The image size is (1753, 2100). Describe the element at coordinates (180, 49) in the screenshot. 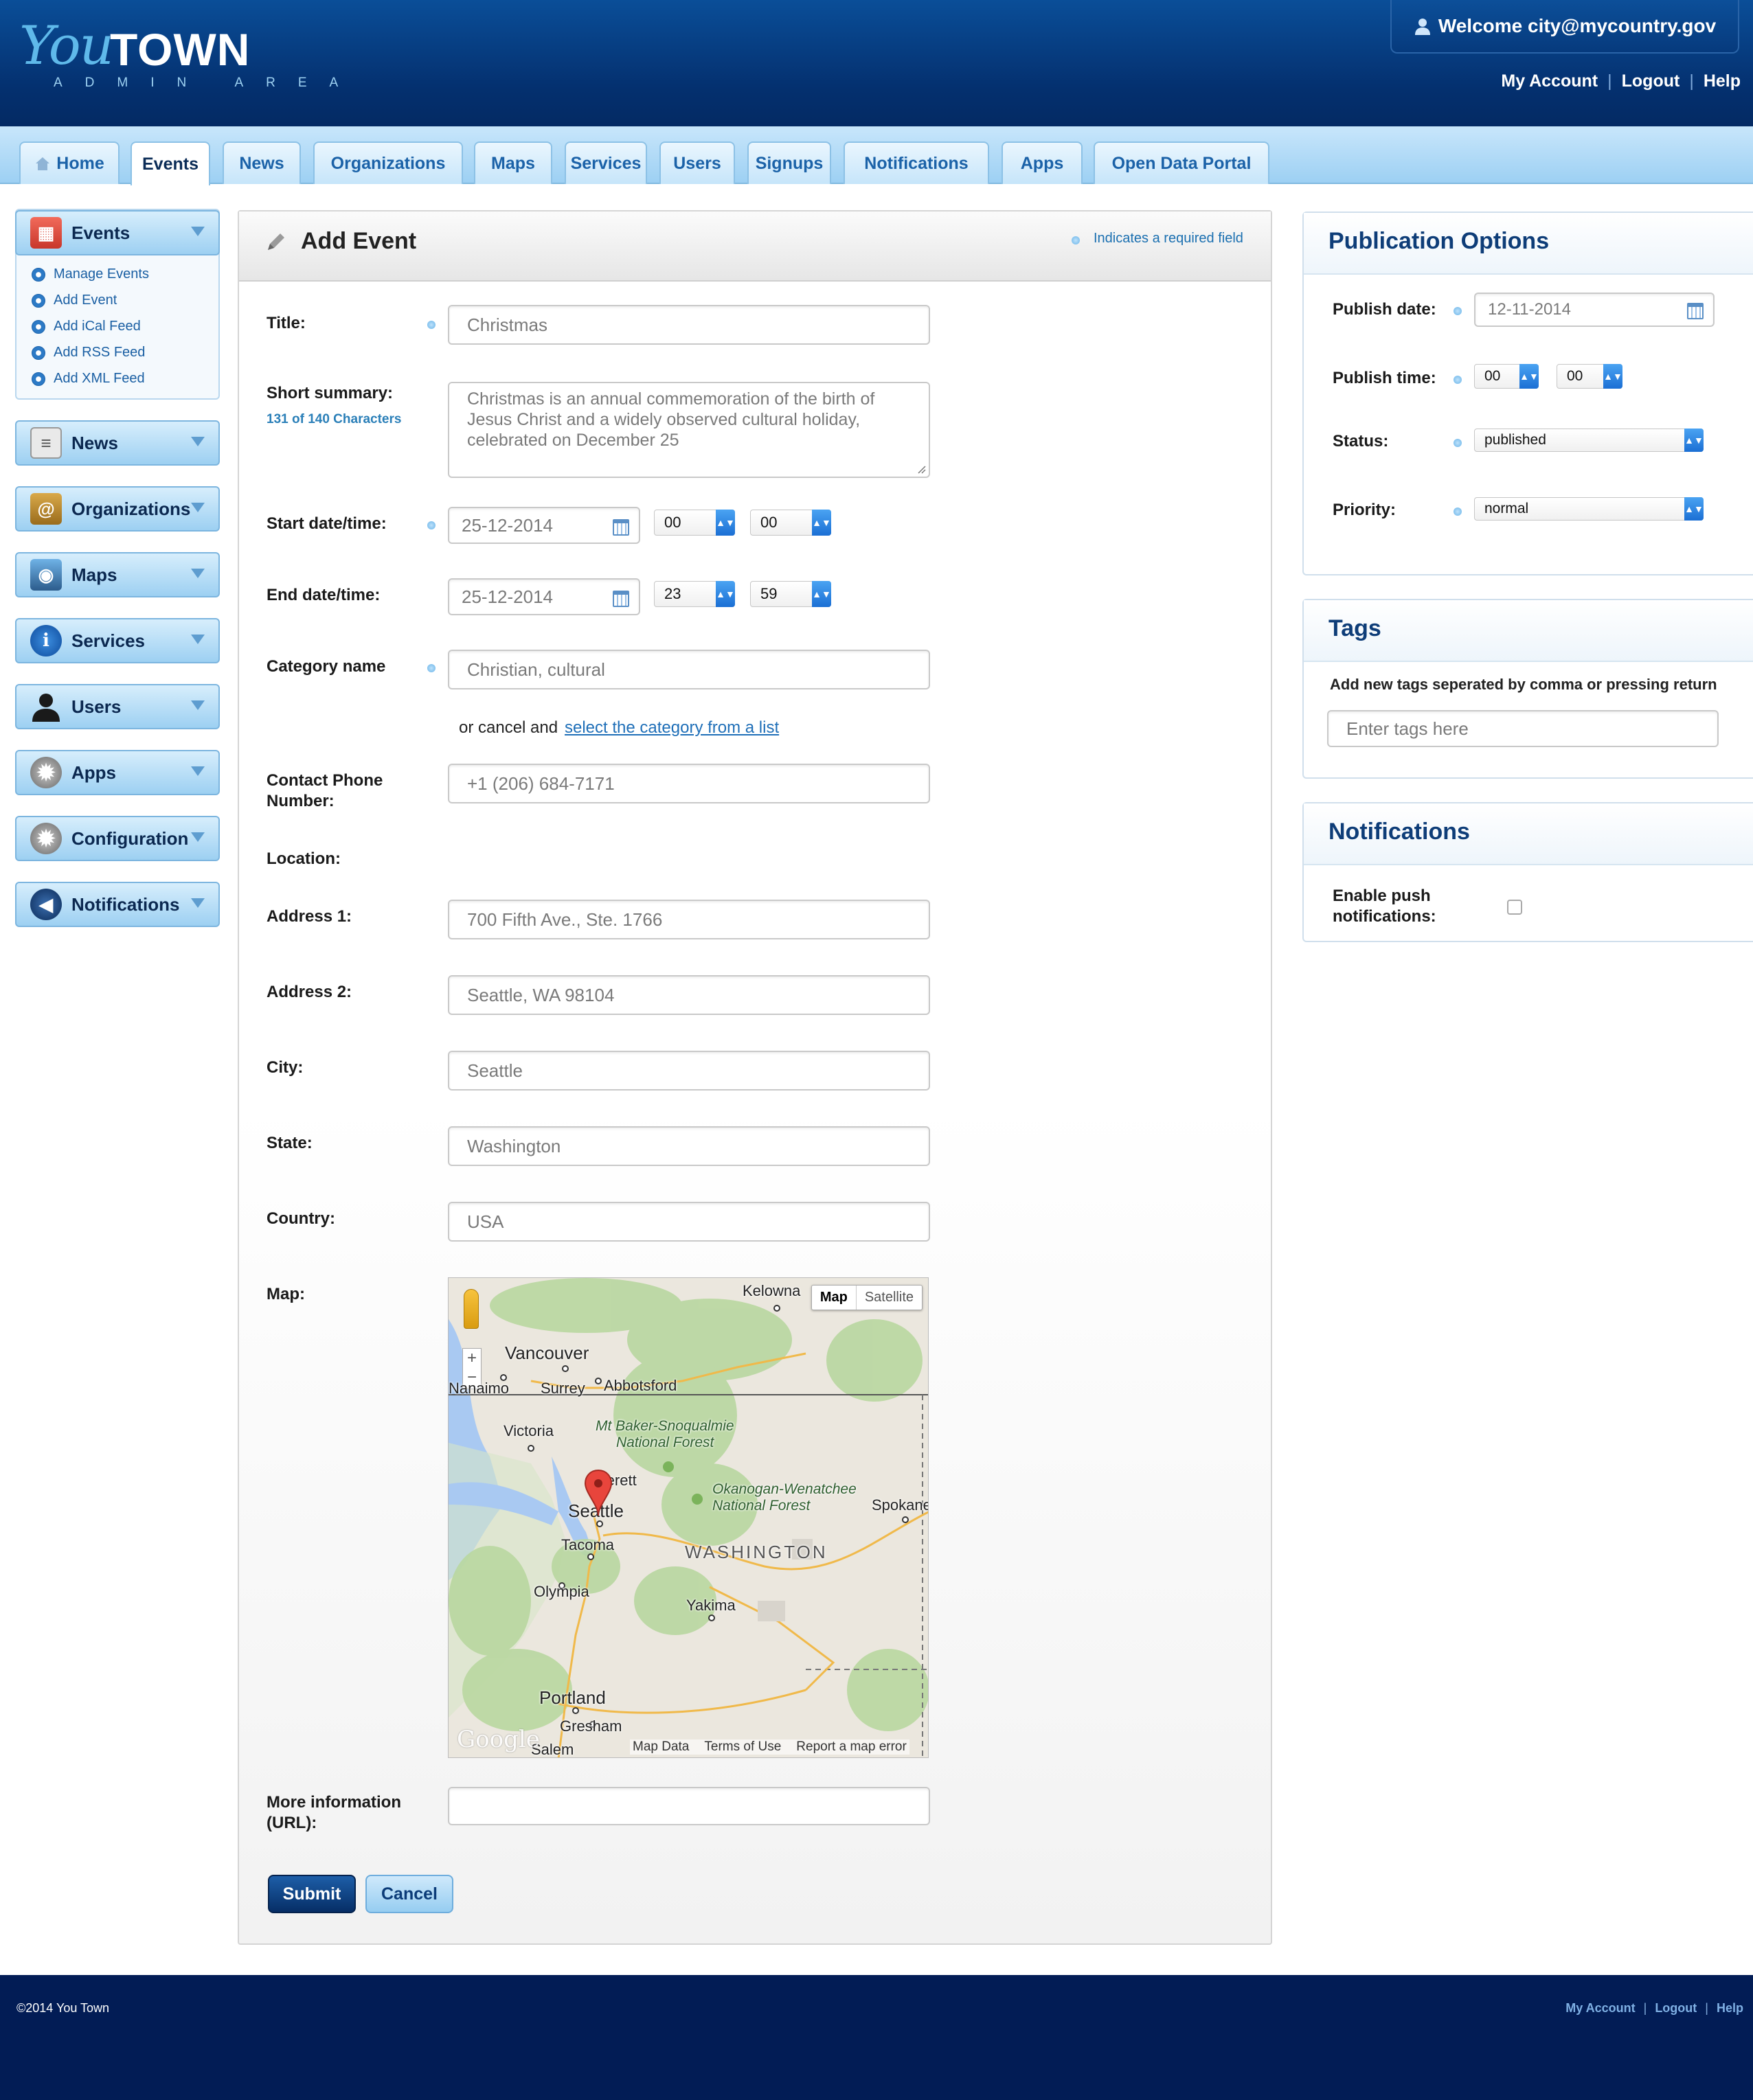

I see `logo-town: TOWN` at that location.